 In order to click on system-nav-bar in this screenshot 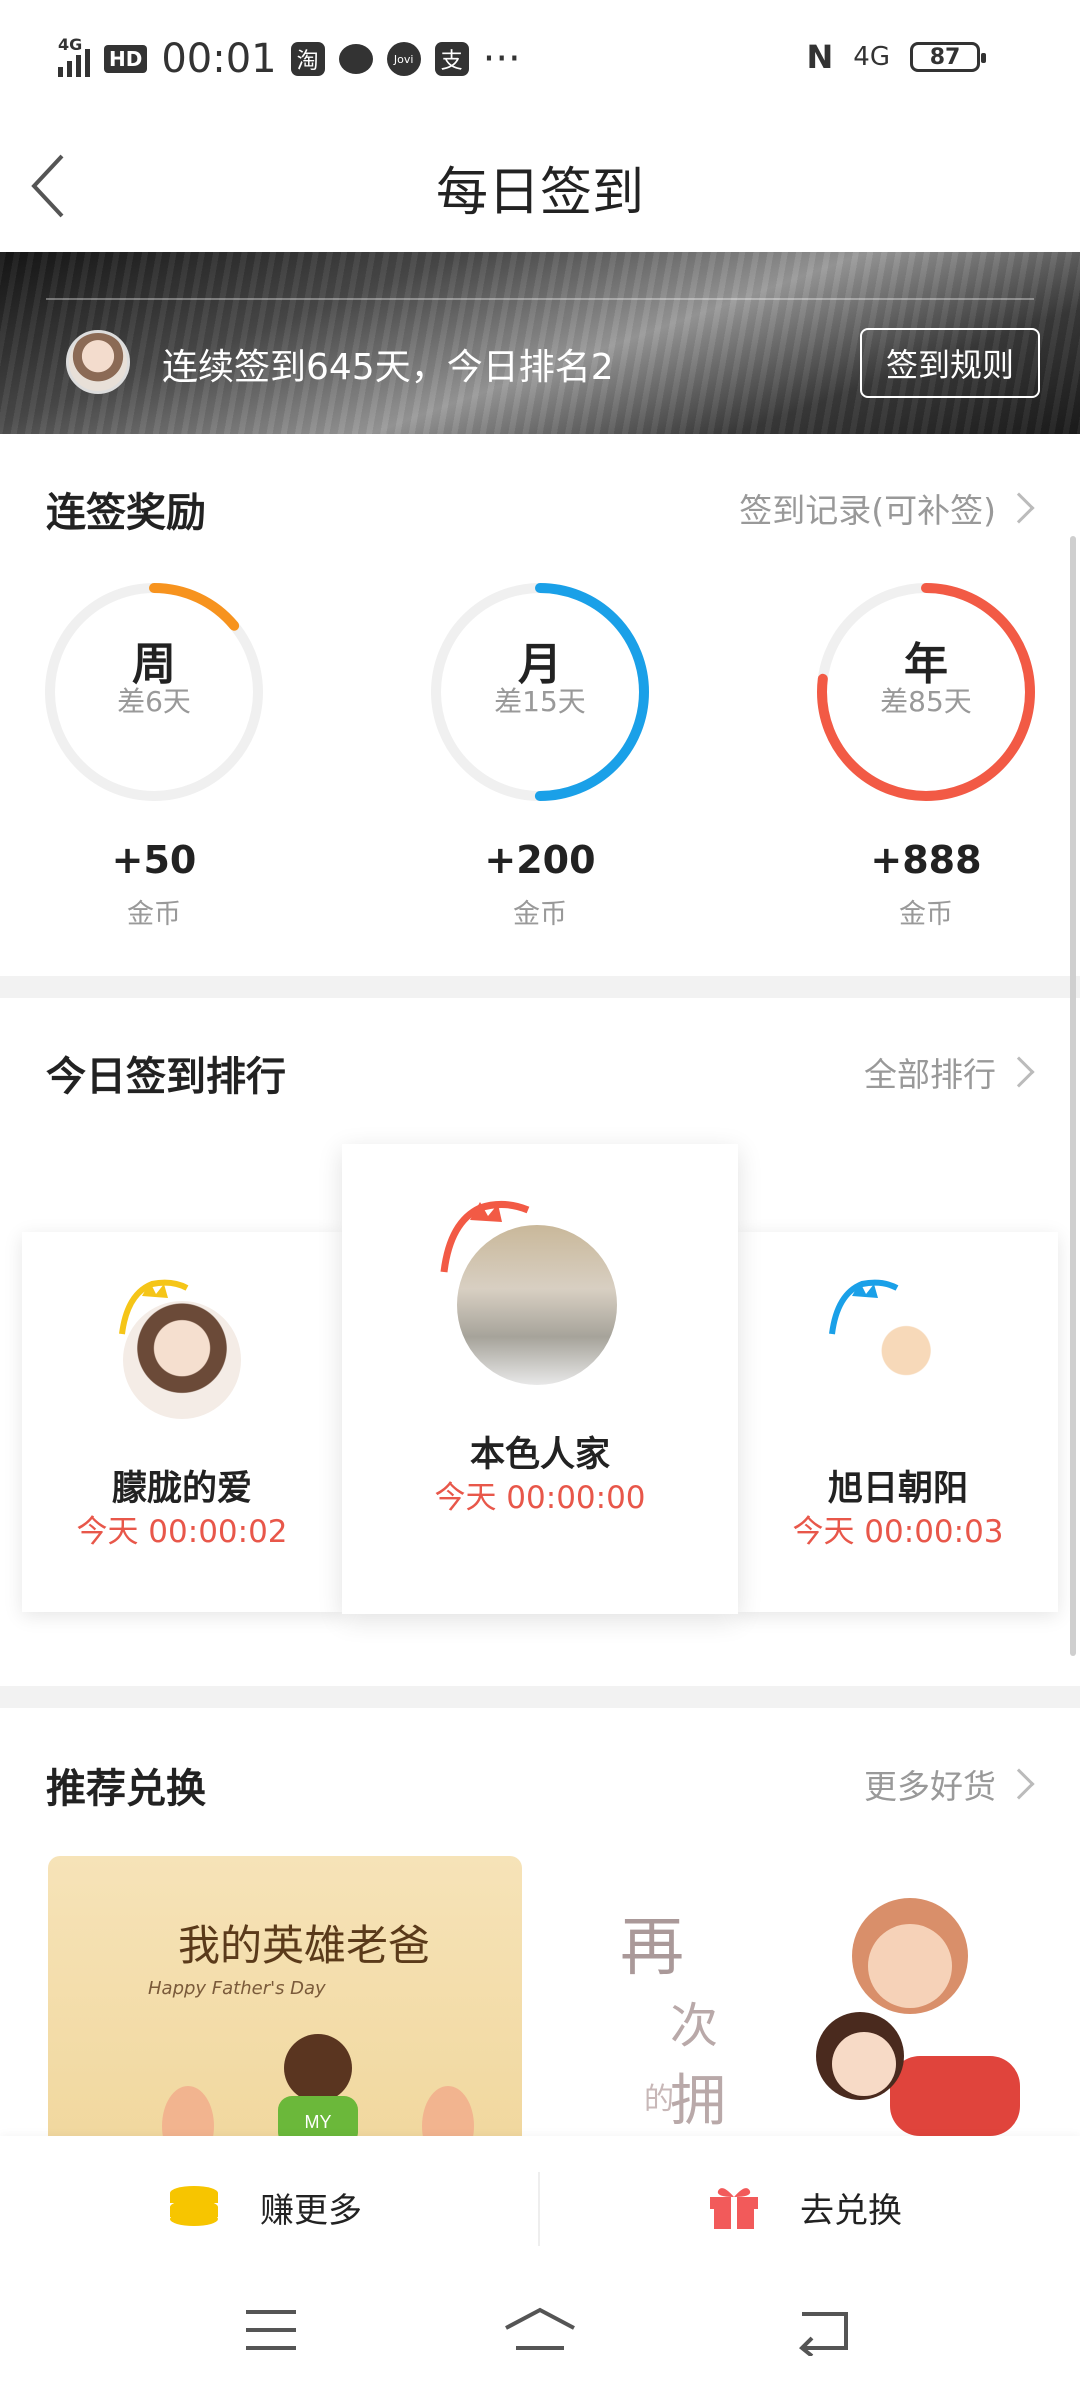, I will do `click(540, 2343)`.